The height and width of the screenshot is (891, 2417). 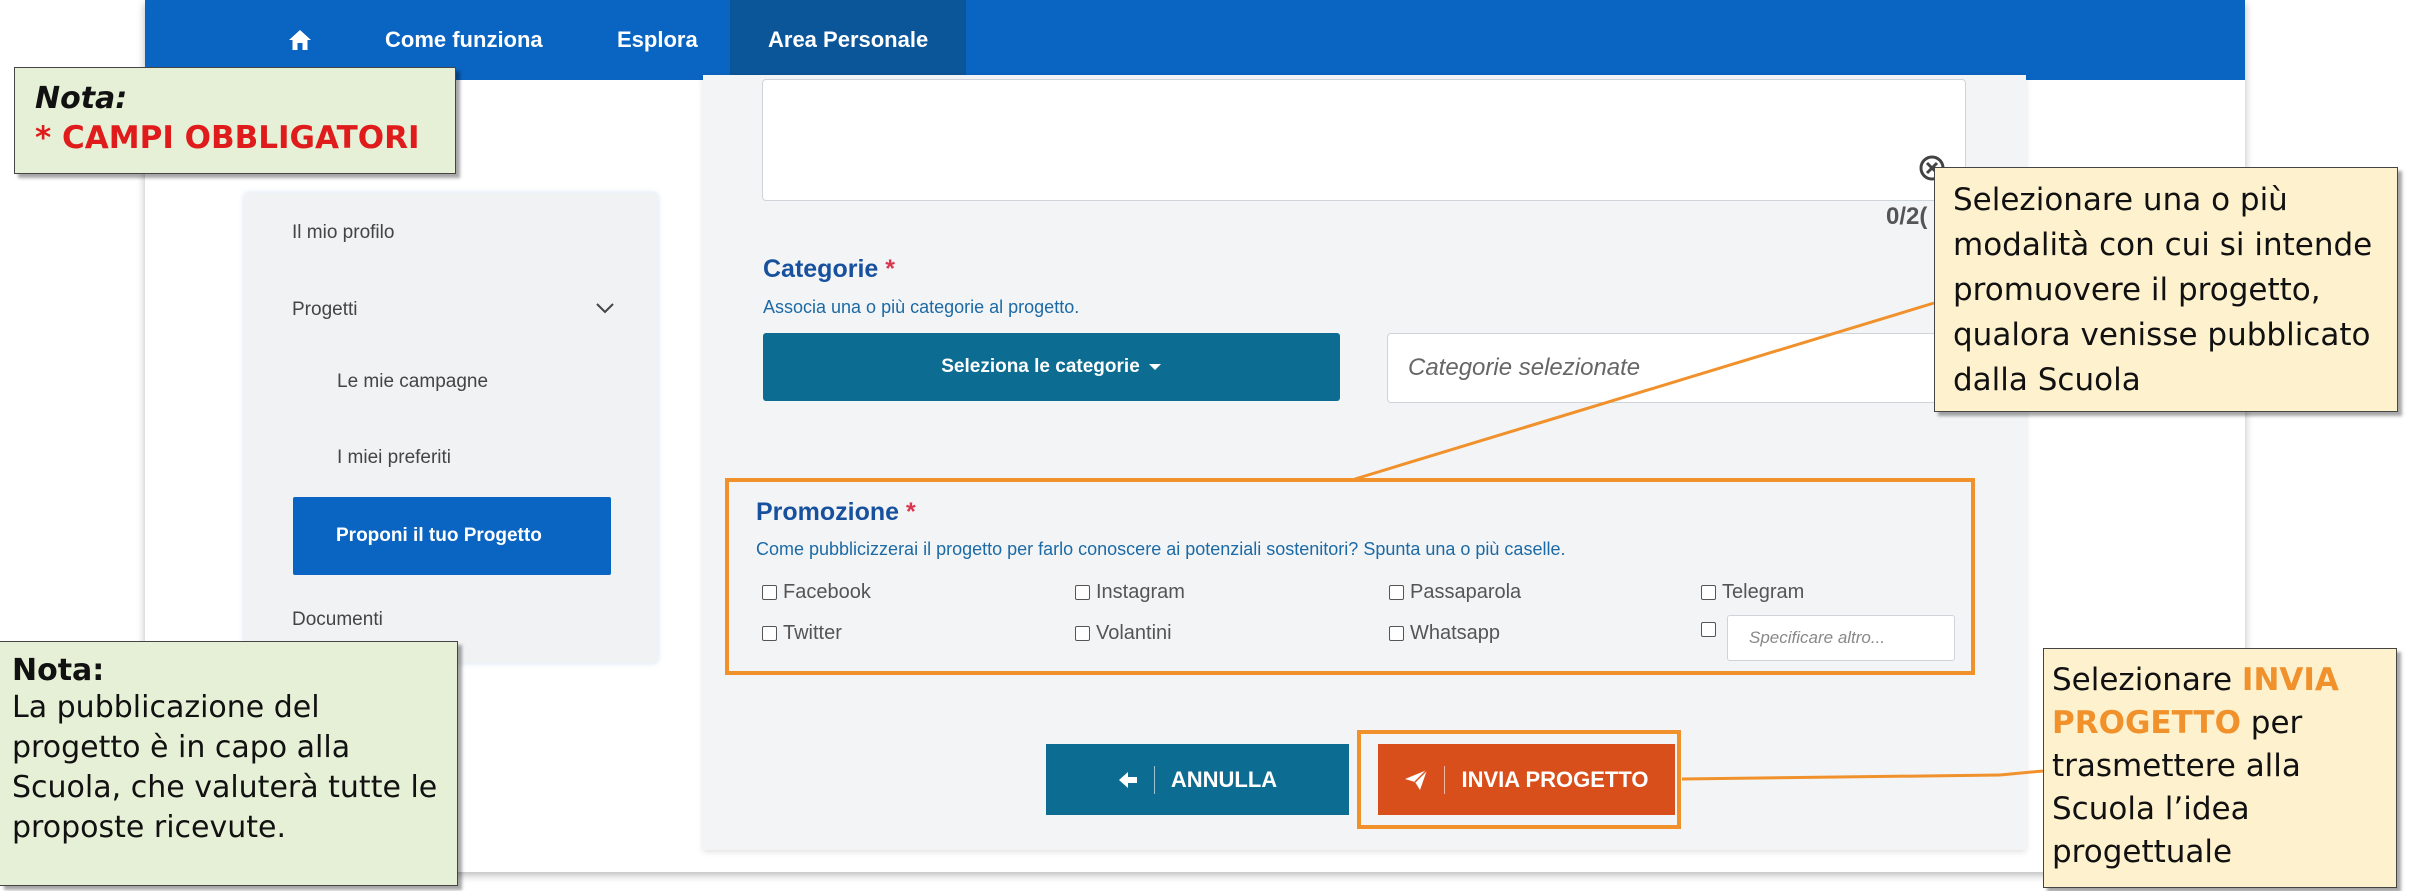 I want to click on callout-invia-prefix: Selezionare, so click(x=2147, y=680).